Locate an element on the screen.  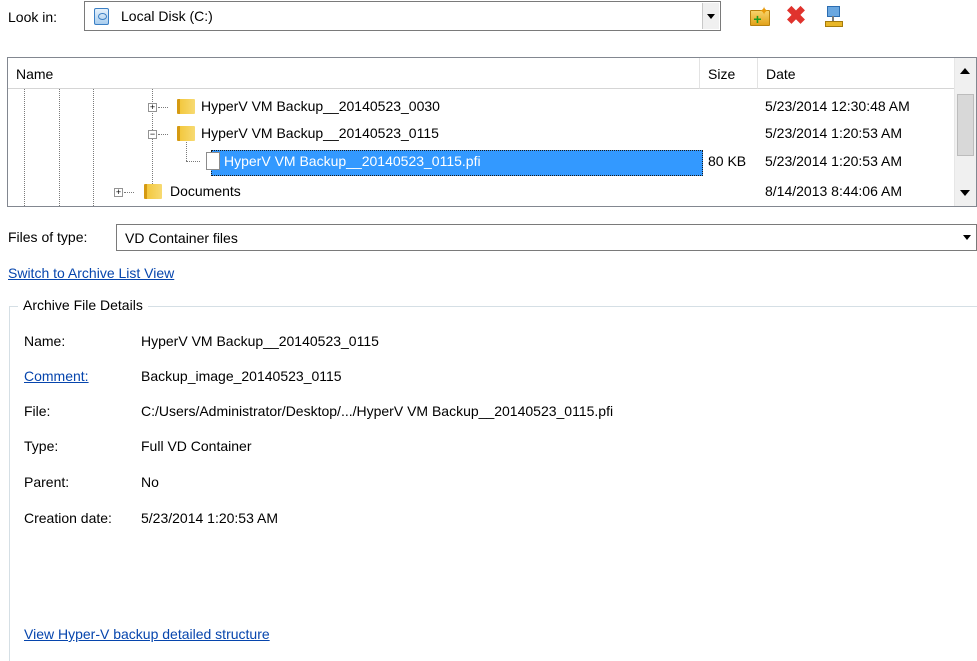
comment-link: Comment: is located at coordinates (56, 376).